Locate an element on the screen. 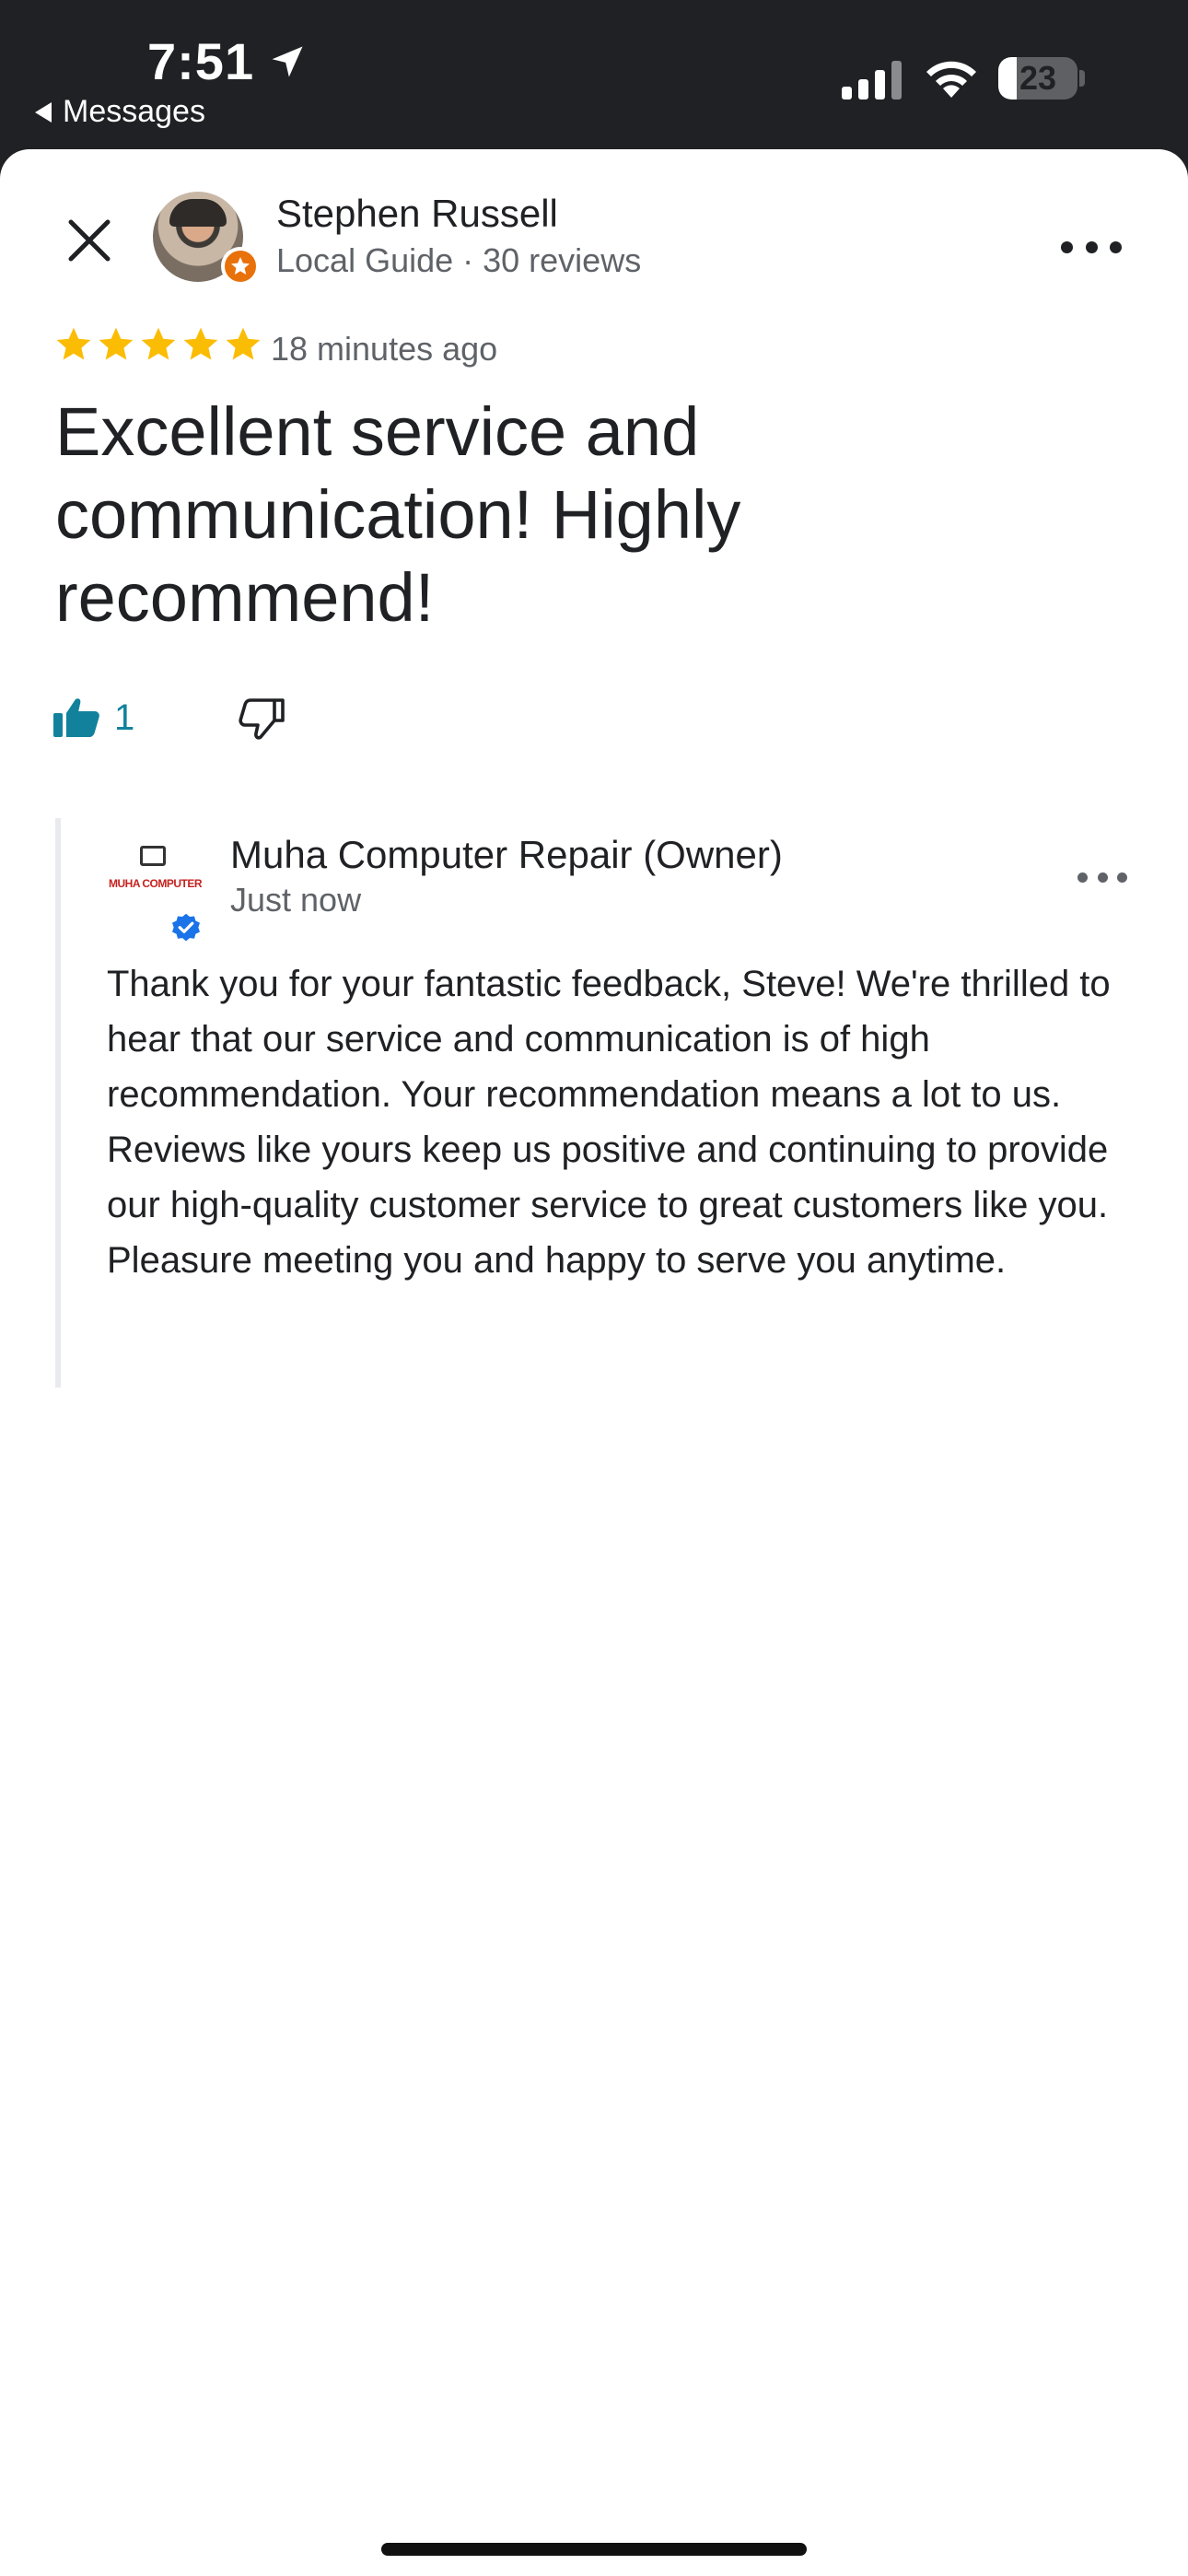  avatar-cap is located at coordinates (198, 213).